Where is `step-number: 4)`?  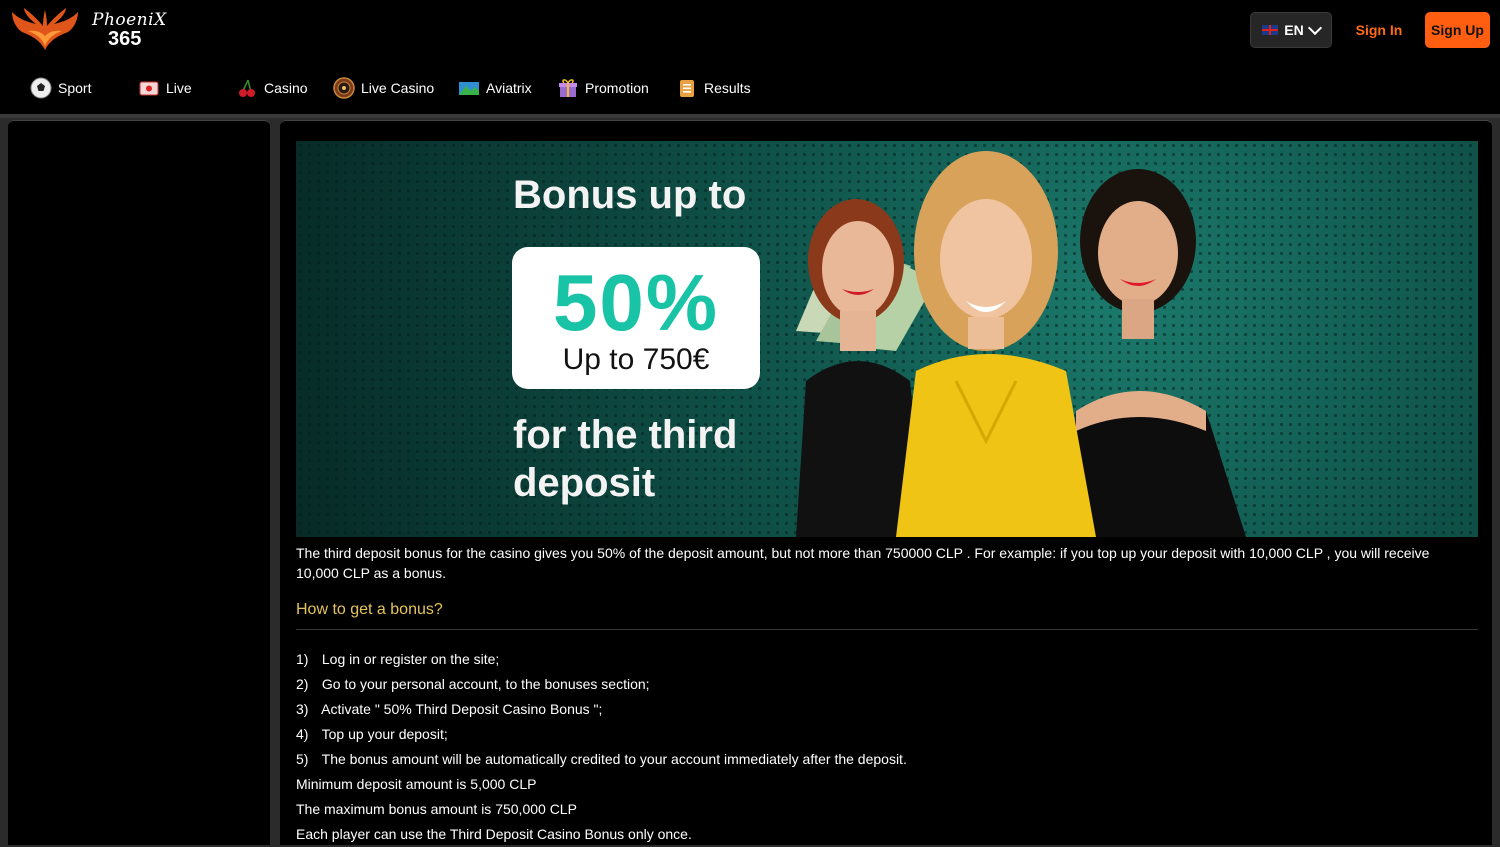 step-number: 4) is located at coordinates (302, 734).